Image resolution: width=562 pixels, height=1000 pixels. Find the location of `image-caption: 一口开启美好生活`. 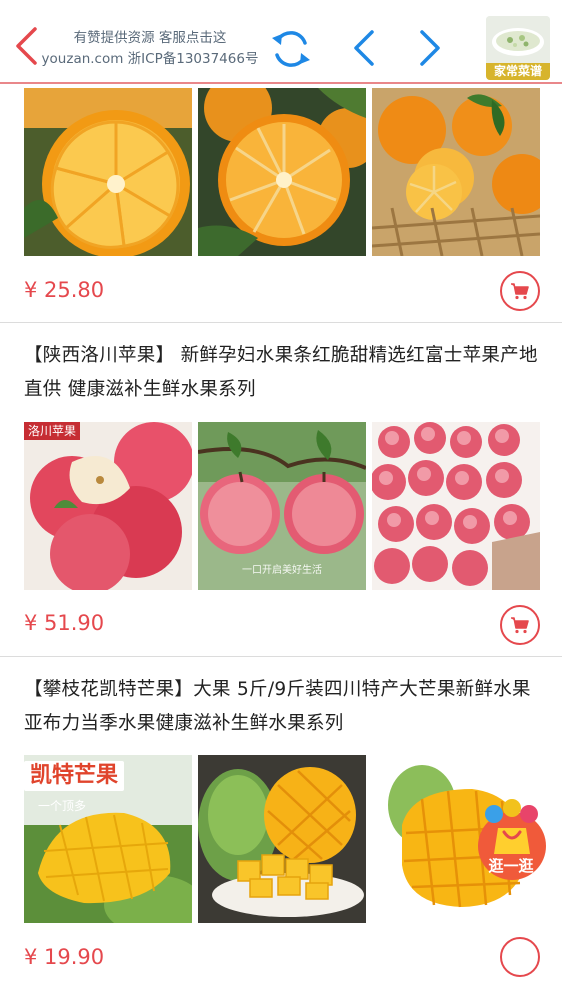

image-caption: 一口开启美好生活 is located at coordinates (282, 570).